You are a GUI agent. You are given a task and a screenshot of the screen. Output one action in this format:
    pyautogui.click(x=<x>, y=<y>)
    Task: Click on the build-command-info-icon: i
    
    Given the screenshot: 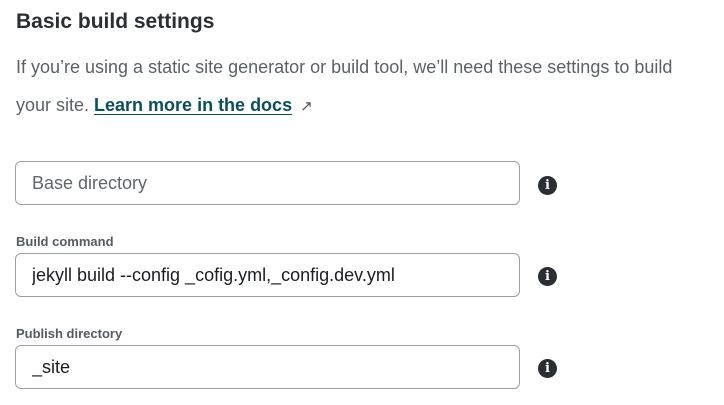 What is the action you would take?
    pyautogui.click(x=547, y=276)
    